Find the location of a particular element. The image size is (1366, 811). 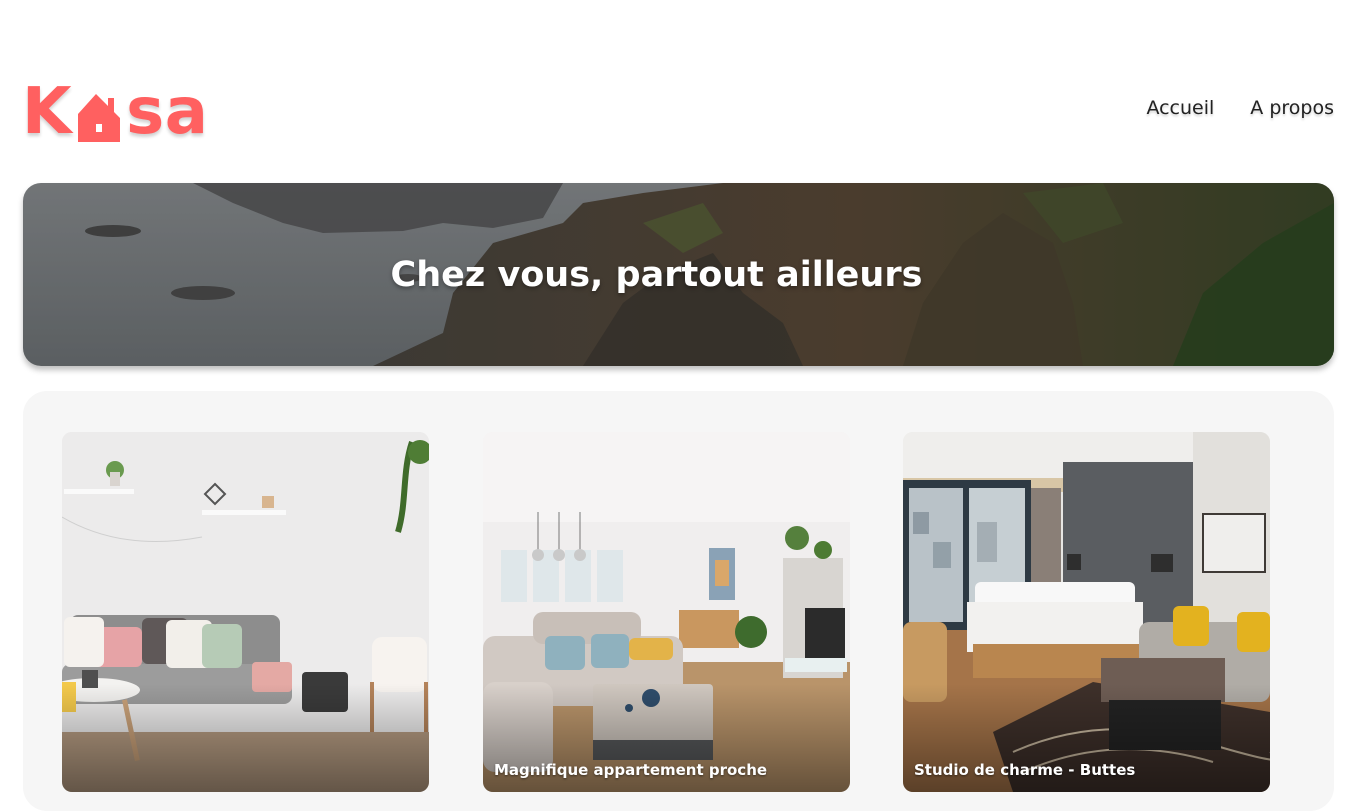

property-card is located at coordinates (245, 612).